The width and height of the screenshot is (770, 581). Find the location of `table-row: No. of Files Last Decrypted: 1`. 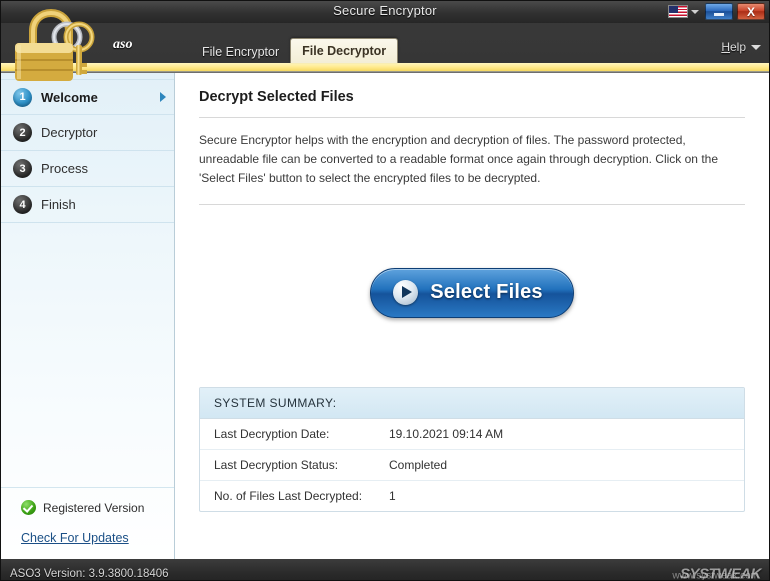

table-row: No. of Files Last Decrypted: 1 is located at coordinates (472, 496).